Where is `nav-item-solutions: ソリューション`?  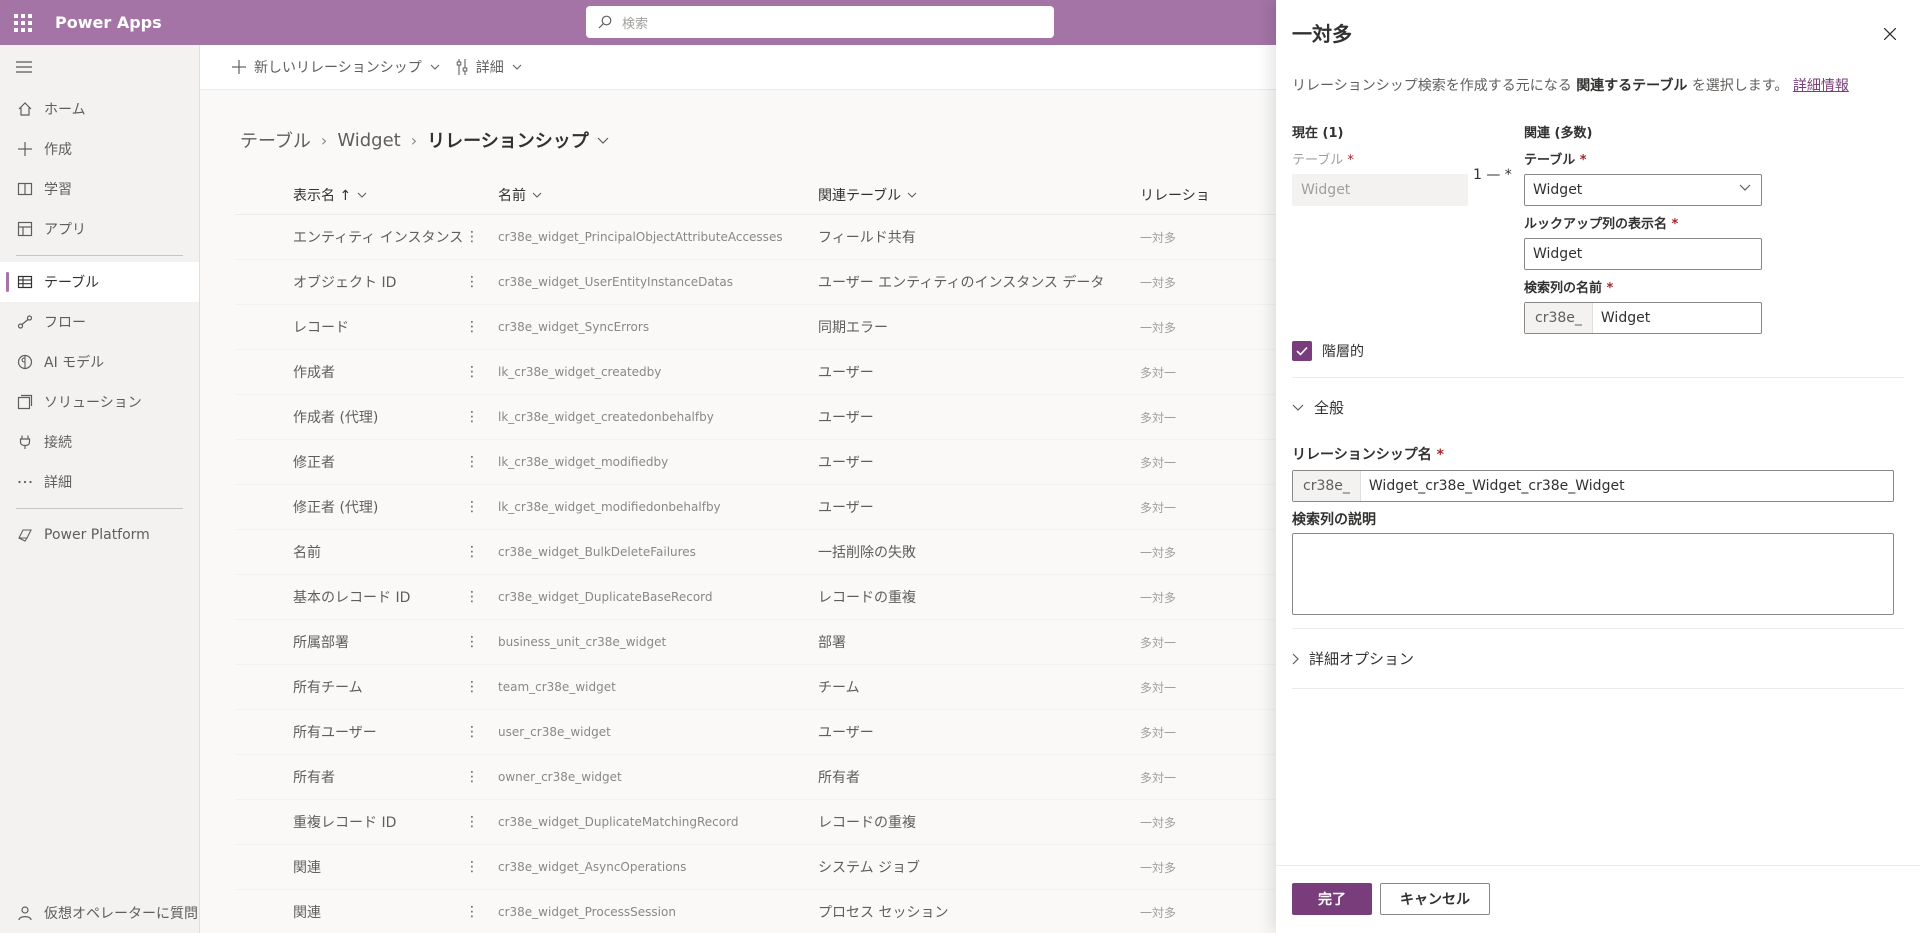 nav-item-solutions: ソリューション is located at coordinates (99, 402).